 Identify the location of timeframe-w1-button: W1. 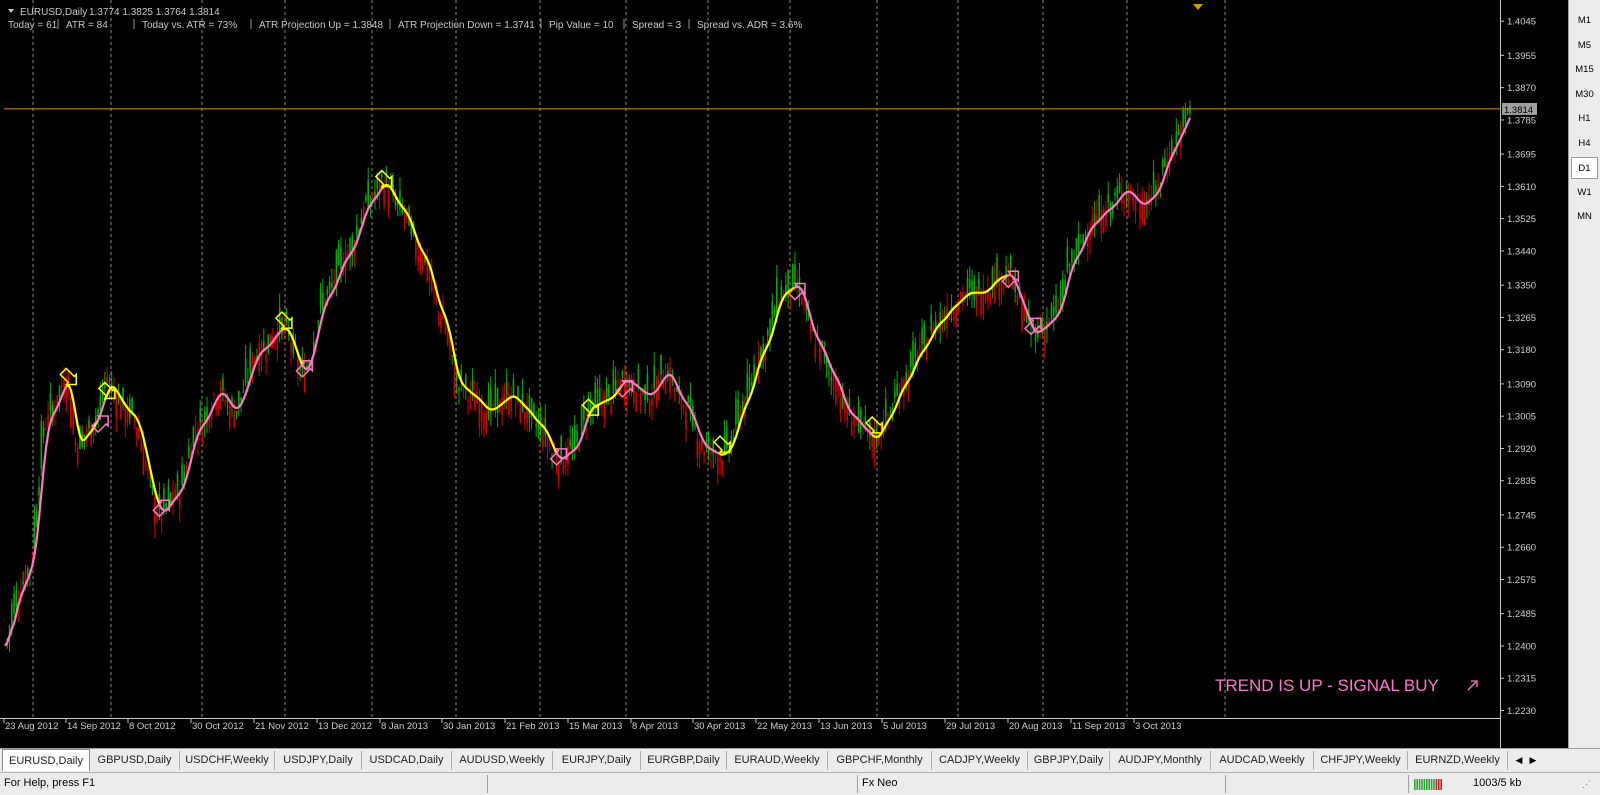
(1584, 193).